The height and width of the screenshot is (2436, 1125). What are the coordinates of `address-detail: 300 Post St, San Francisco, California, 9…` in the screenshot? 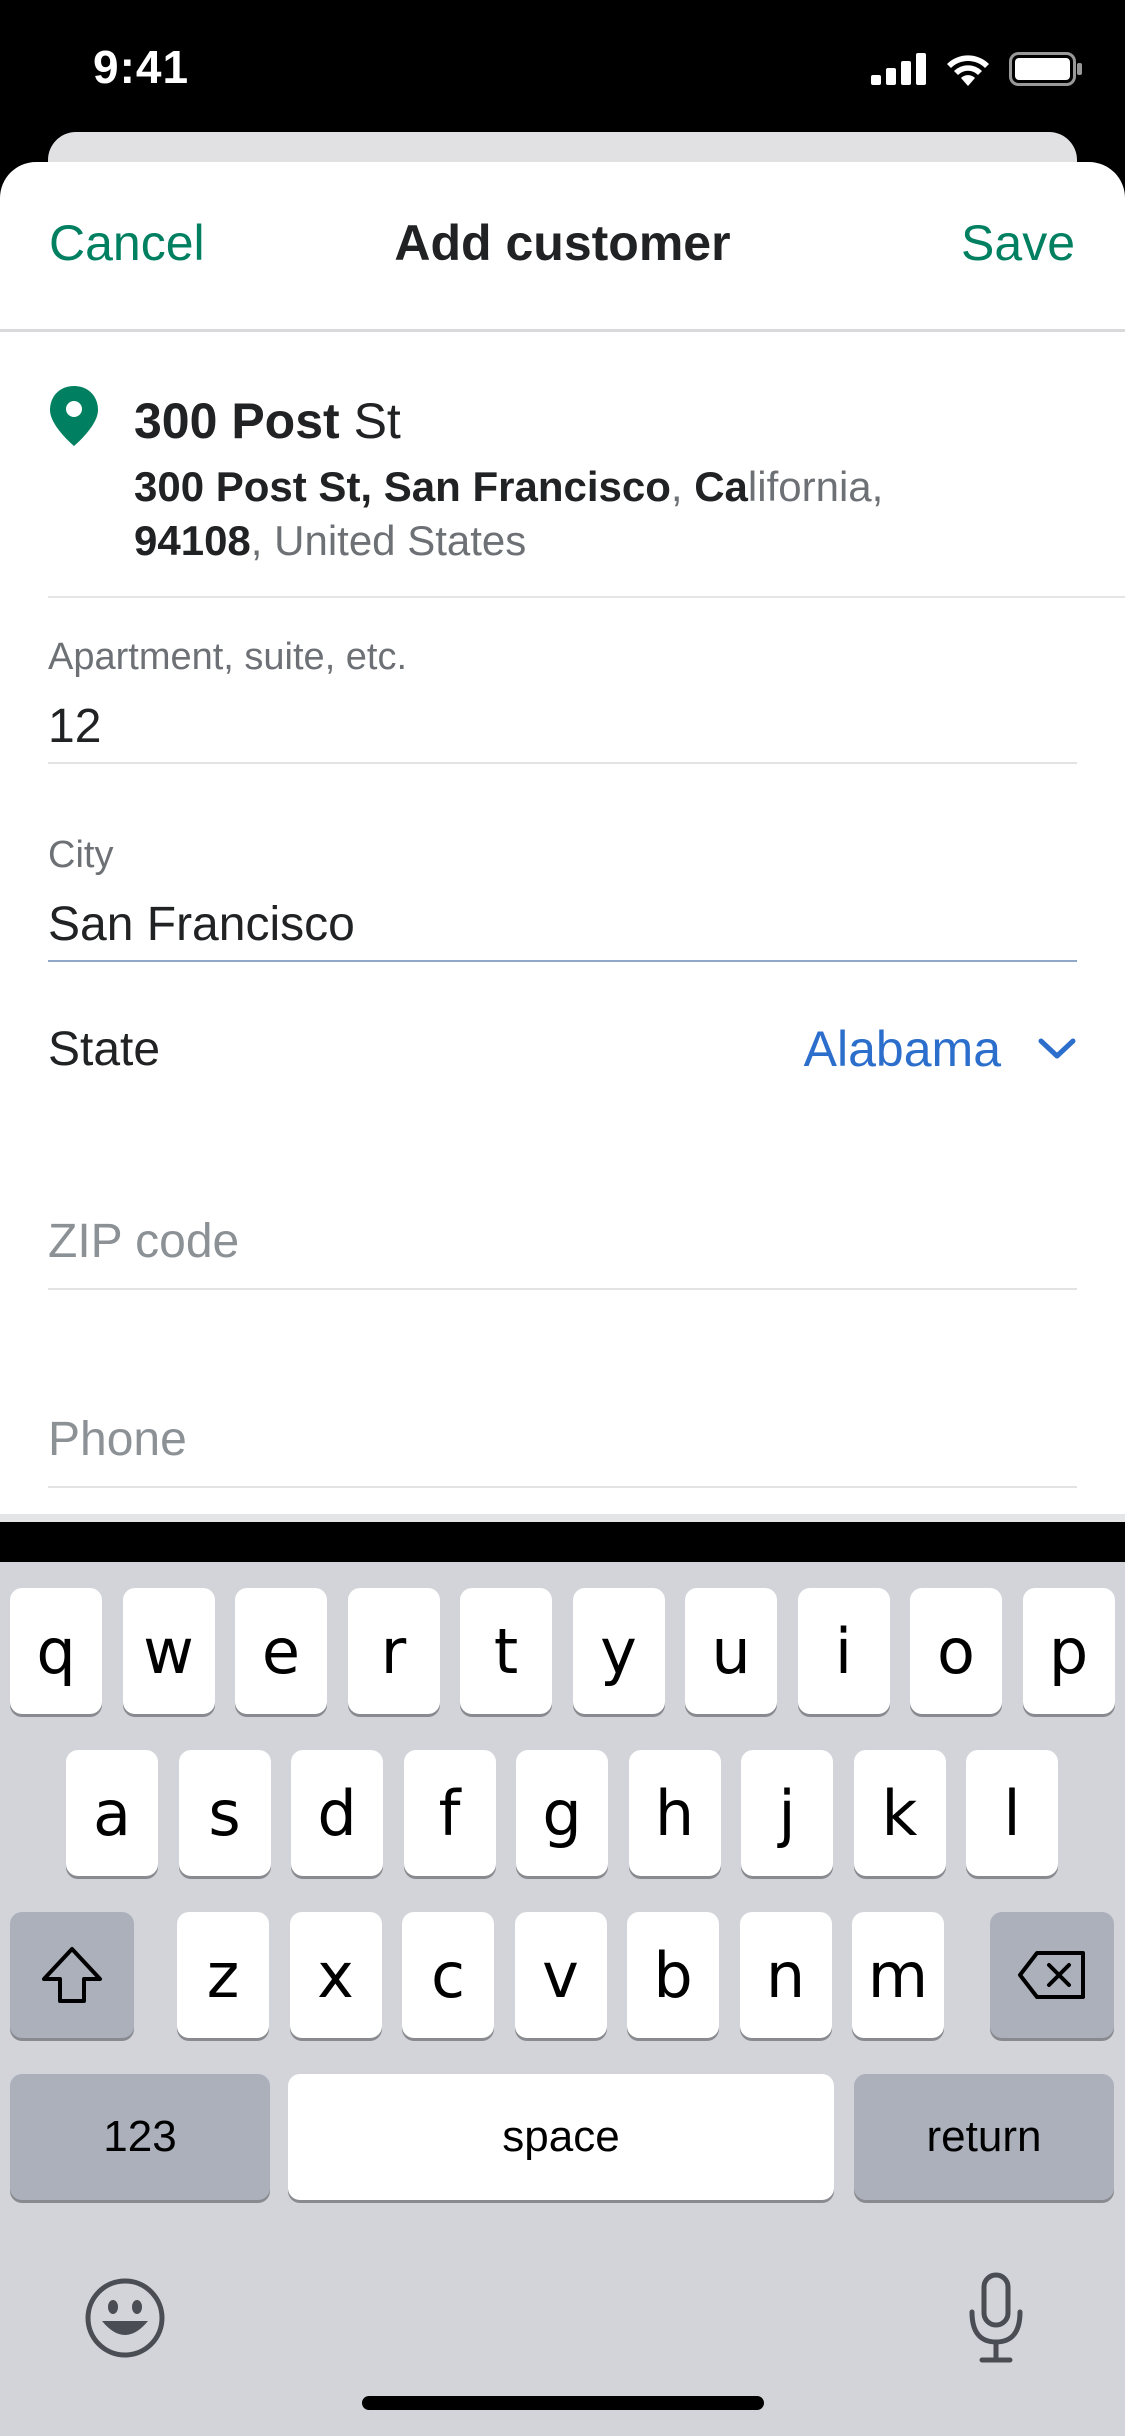 It's located at (509, 513).